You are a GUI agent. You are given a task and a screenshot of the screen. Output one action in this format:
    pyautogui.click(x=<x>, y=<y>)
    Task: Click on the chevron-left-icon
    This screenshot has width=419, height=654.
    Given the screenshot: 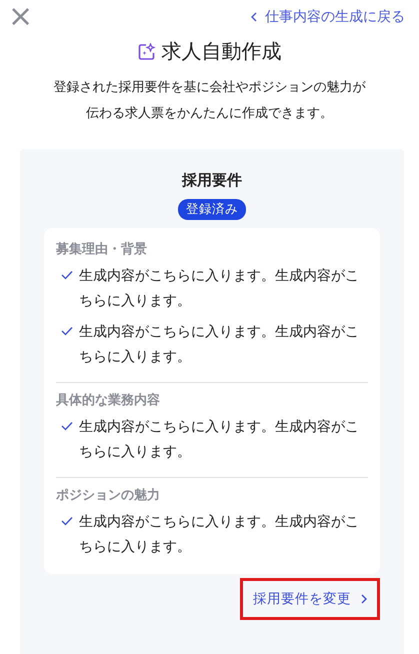 What is the action you would take?
    pyautogui.click(x=254, y=17)
    